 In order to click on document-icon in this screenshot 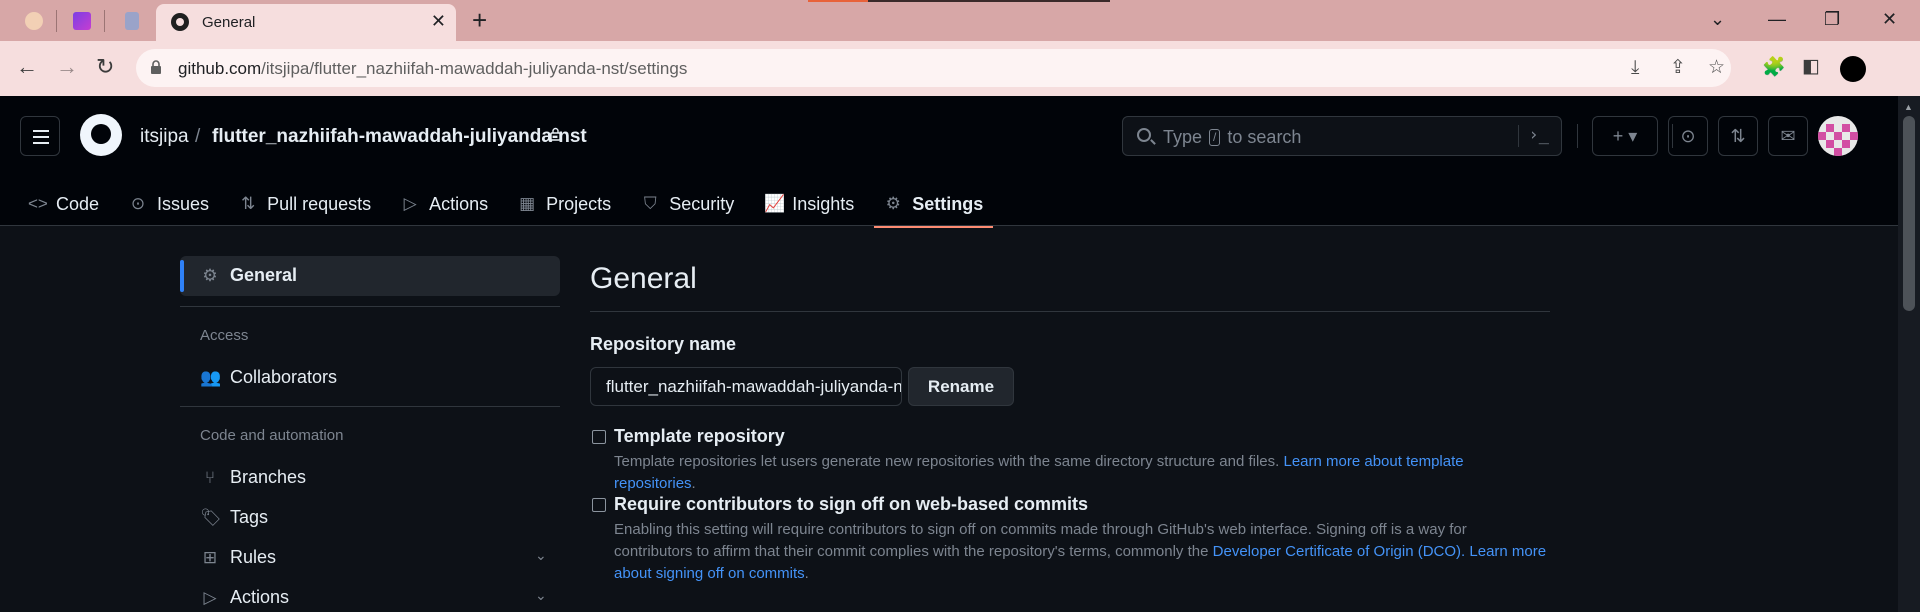, I will do `click(132, 21)`.